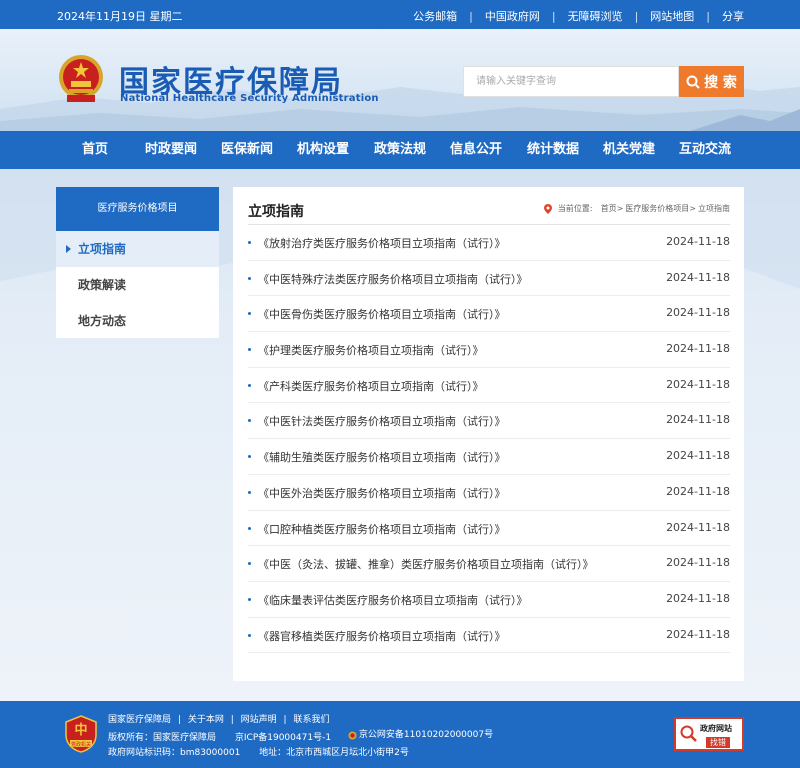 The height and width of the screenshot is (768, 800). Describe the element at coordinates (709, 734) in the screenshot. I see `report-error-badge: 政府网站 找错` at that location.